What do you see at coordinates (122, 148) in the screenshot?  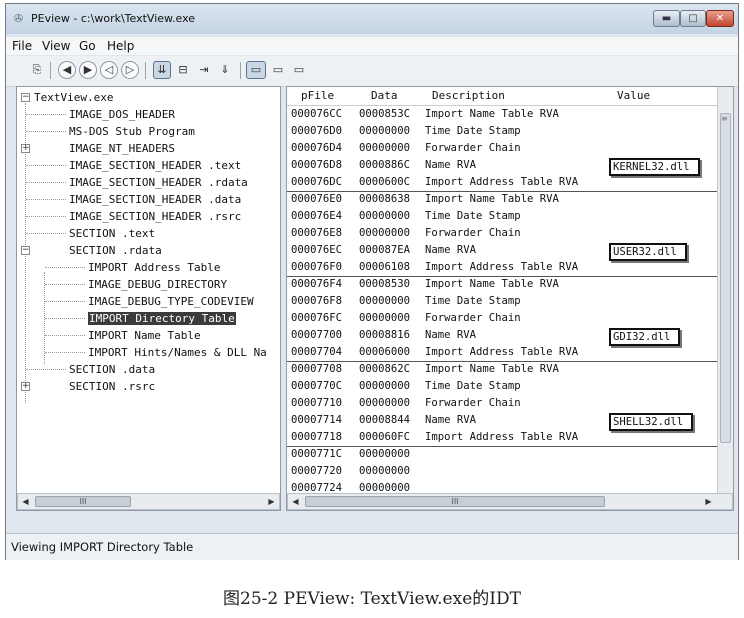 I see `tree-item: IMAGE_NT_HEADERS` at bounding box center [122, 148].